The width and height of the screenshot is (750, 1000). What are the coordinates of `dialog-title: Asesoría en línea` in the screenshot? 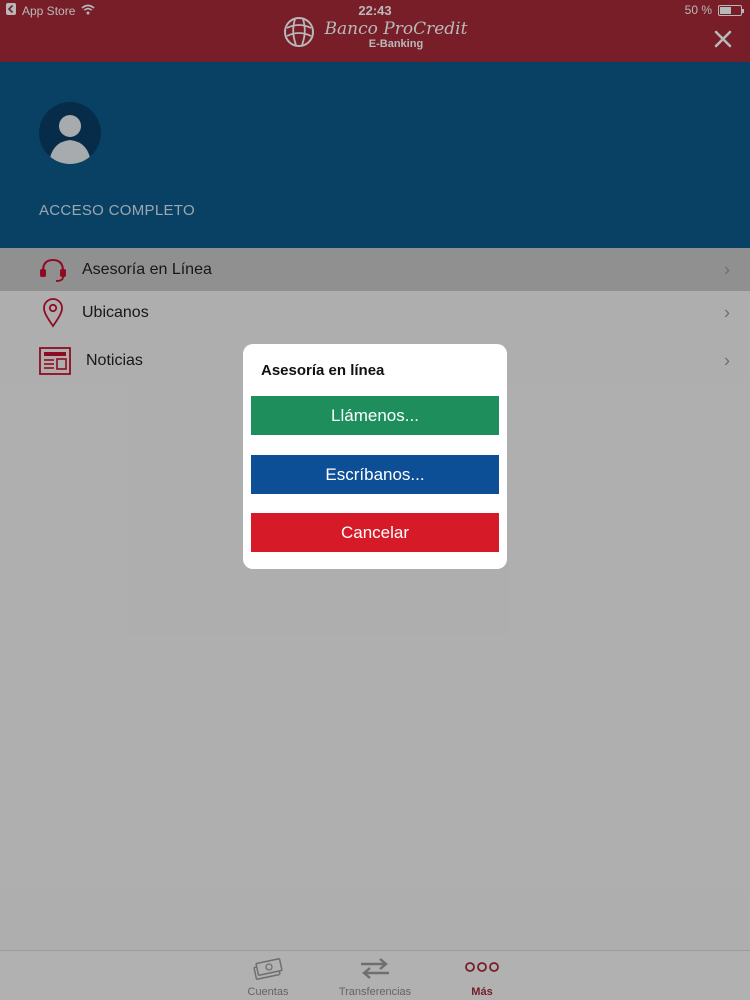 It's located at (323, 370).